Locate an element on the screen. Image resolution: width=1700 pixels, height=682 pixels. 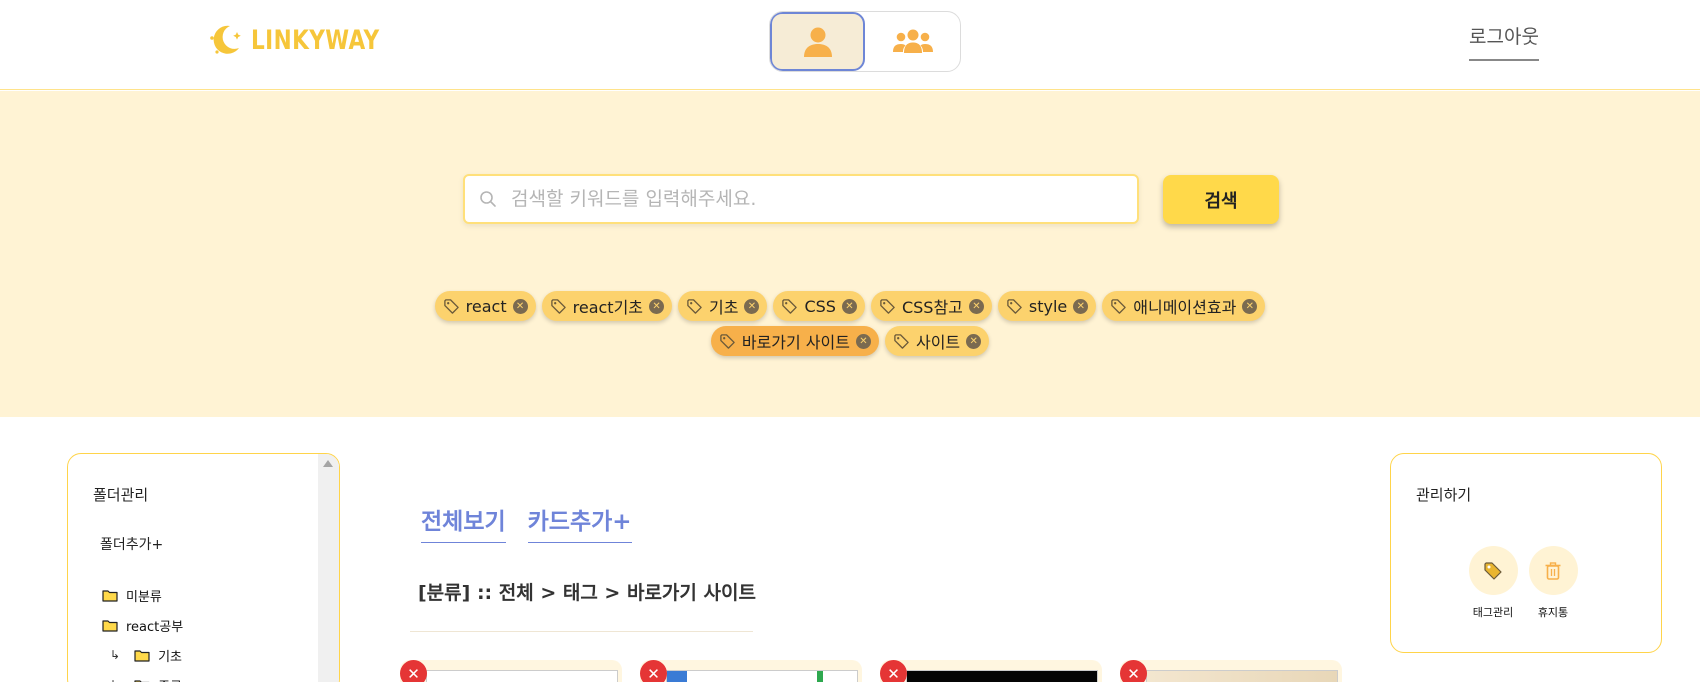
folder-item: 미분류 is located at coordinates (142, 595).